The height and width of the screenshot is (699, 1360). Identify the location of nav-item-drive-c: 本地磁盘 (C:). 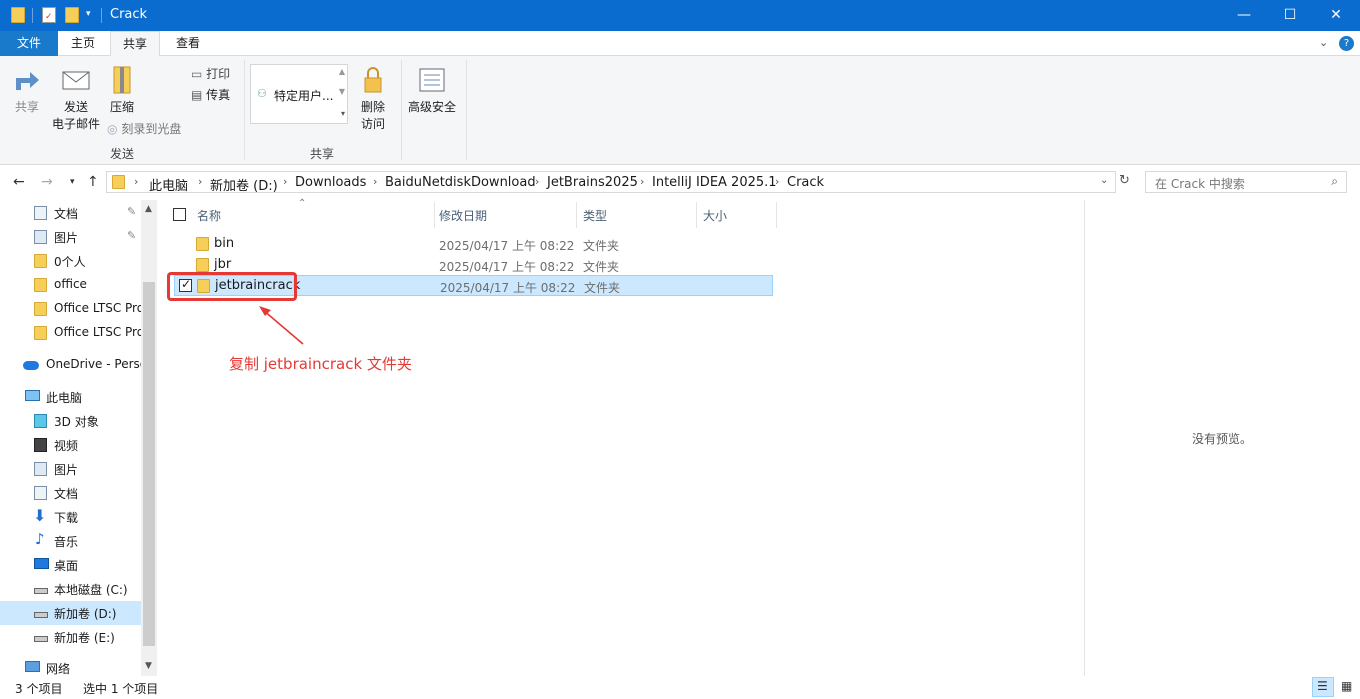
(70, 589).